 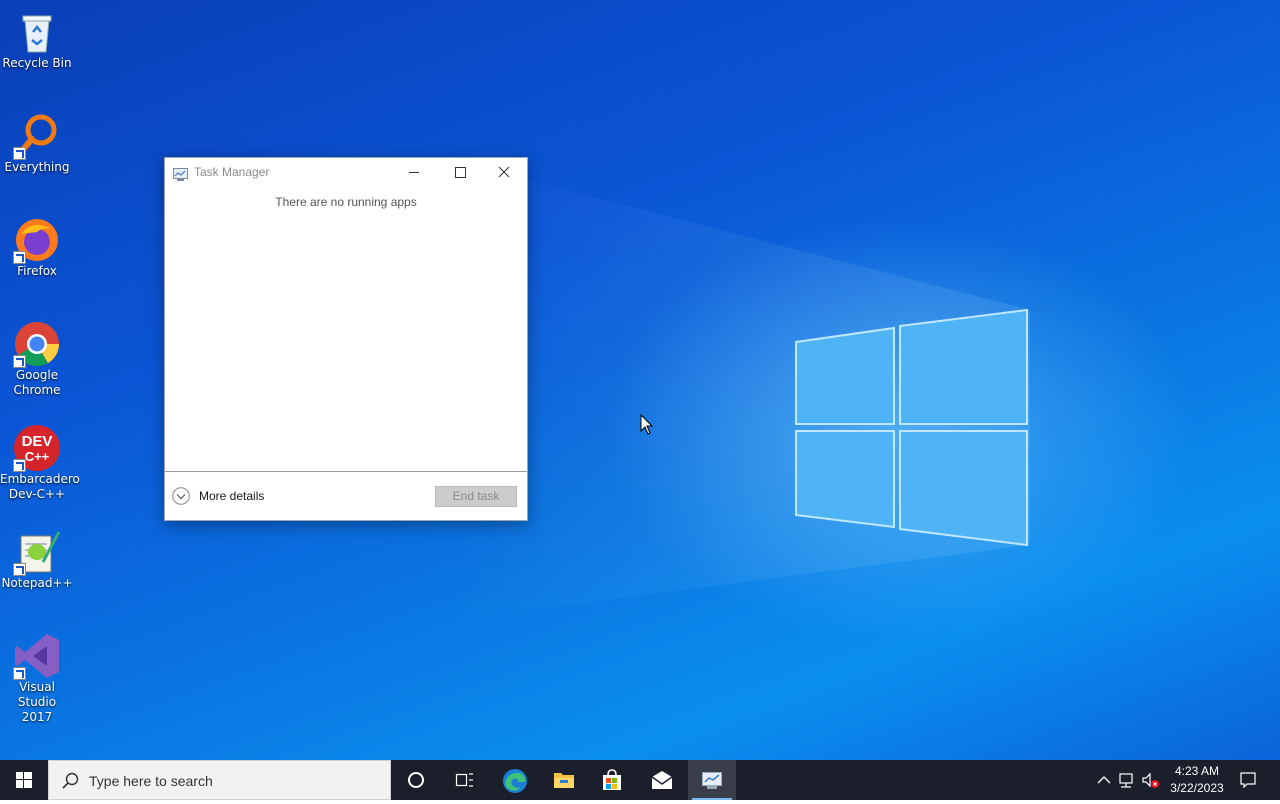 I want to click on mail-icon, so click(x=662, y=780).